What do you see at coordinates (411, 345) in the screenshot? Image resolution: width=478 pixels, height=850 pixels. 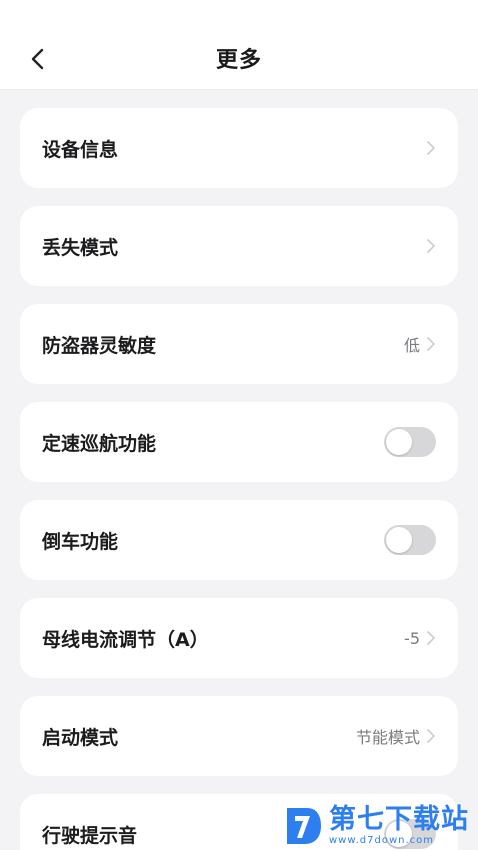 I see `setting-value: 低` at bounding box center [411, 345].